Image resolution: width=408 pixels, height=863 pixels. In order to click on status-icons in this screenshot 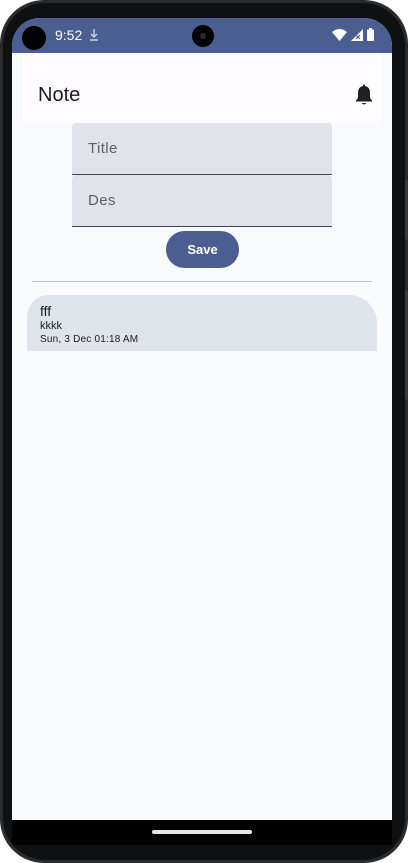, I will do `click(353, 34)`.